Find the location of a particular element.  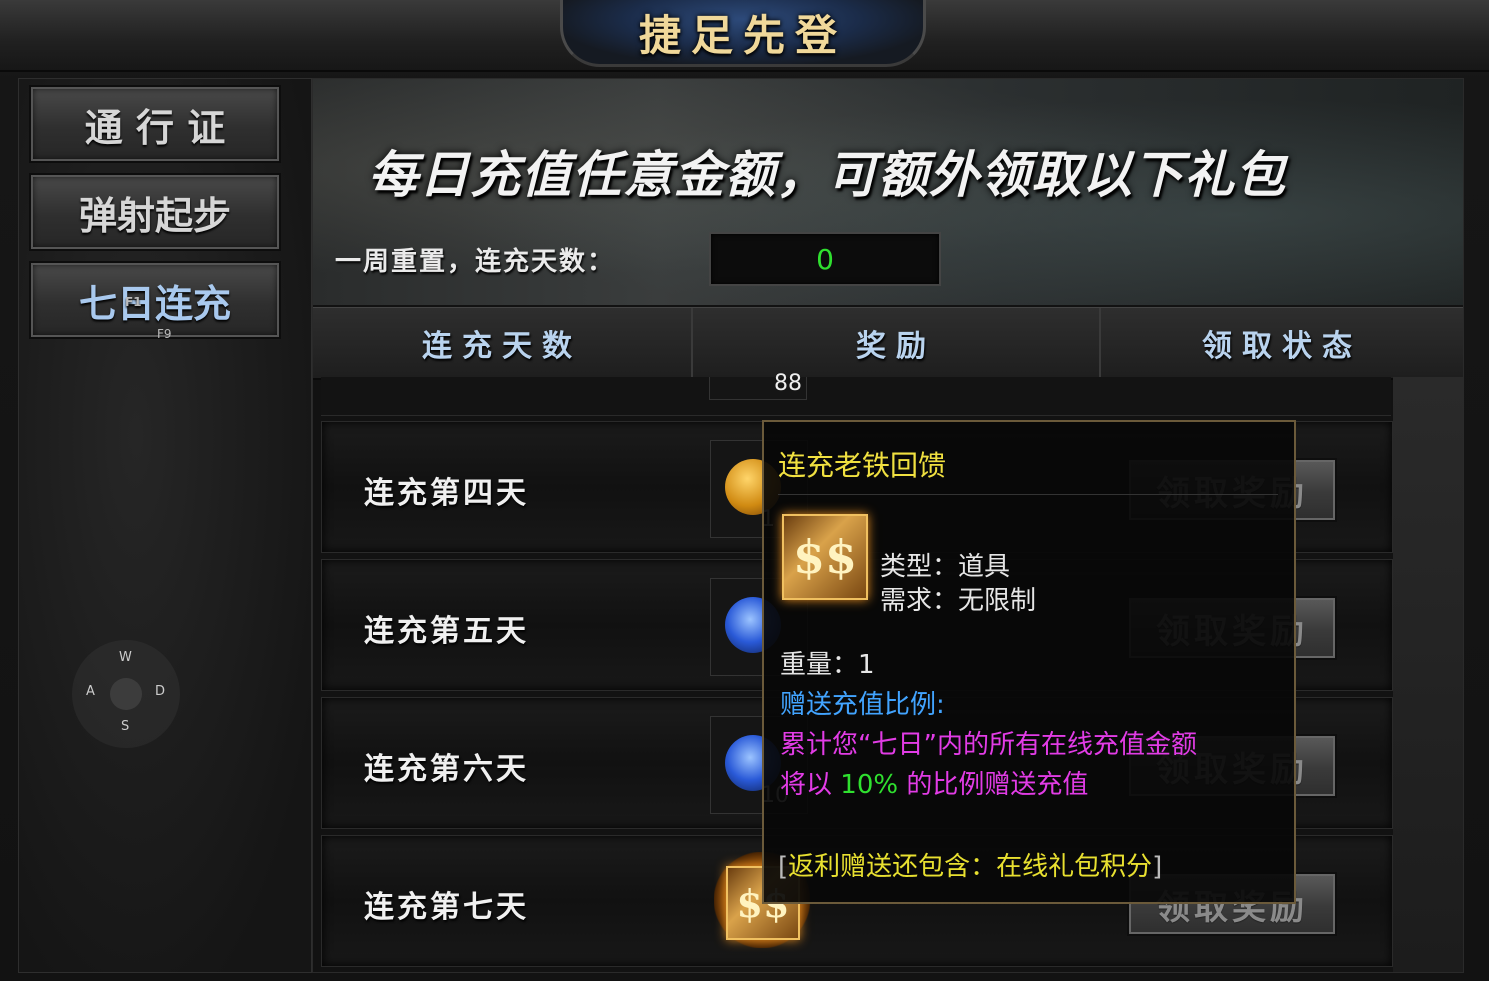

tab-launch: 弹射起步 is located at coordinates (155, 212).